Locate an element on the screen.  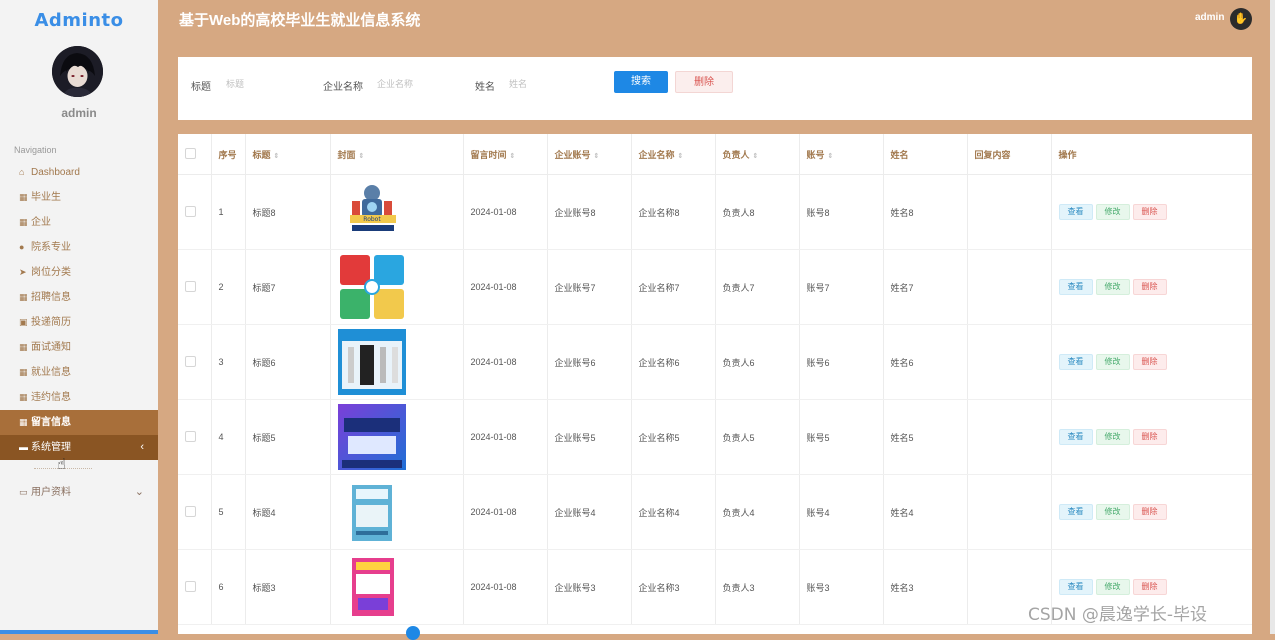
cell-no: 3 is located at coordinates (228, 362).